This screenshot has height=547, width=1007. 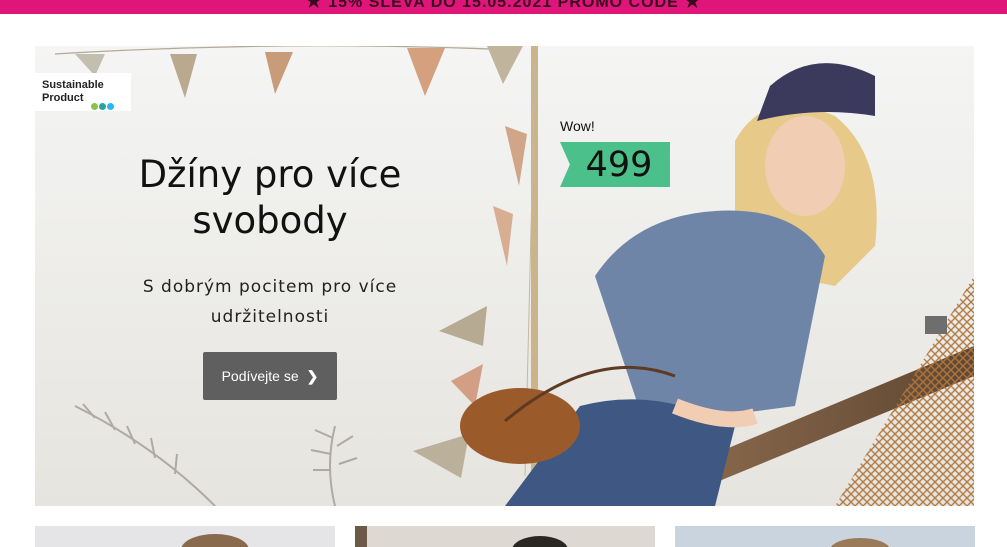 I want to click on hero-headline-line1: Džíny pro více, so click(x=270, y=174).